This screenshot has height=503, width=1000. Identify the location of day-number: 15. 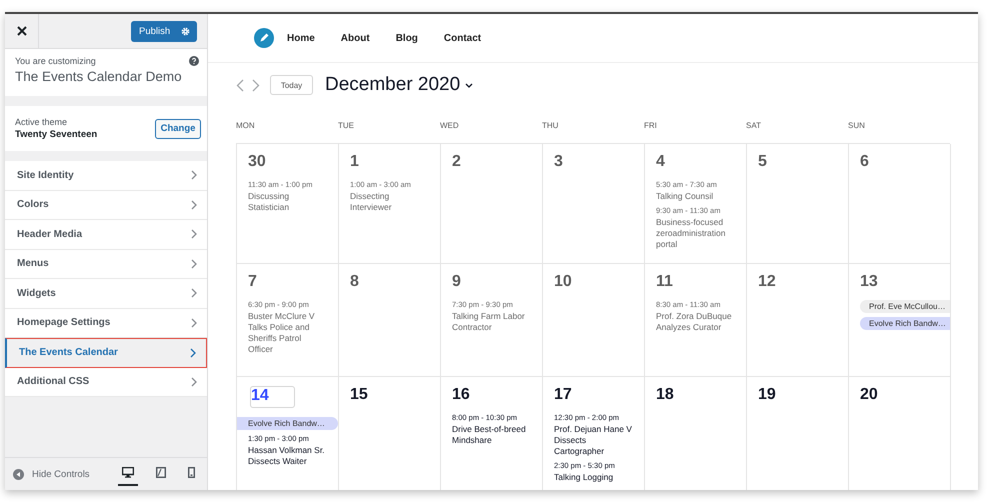
(359, 395).